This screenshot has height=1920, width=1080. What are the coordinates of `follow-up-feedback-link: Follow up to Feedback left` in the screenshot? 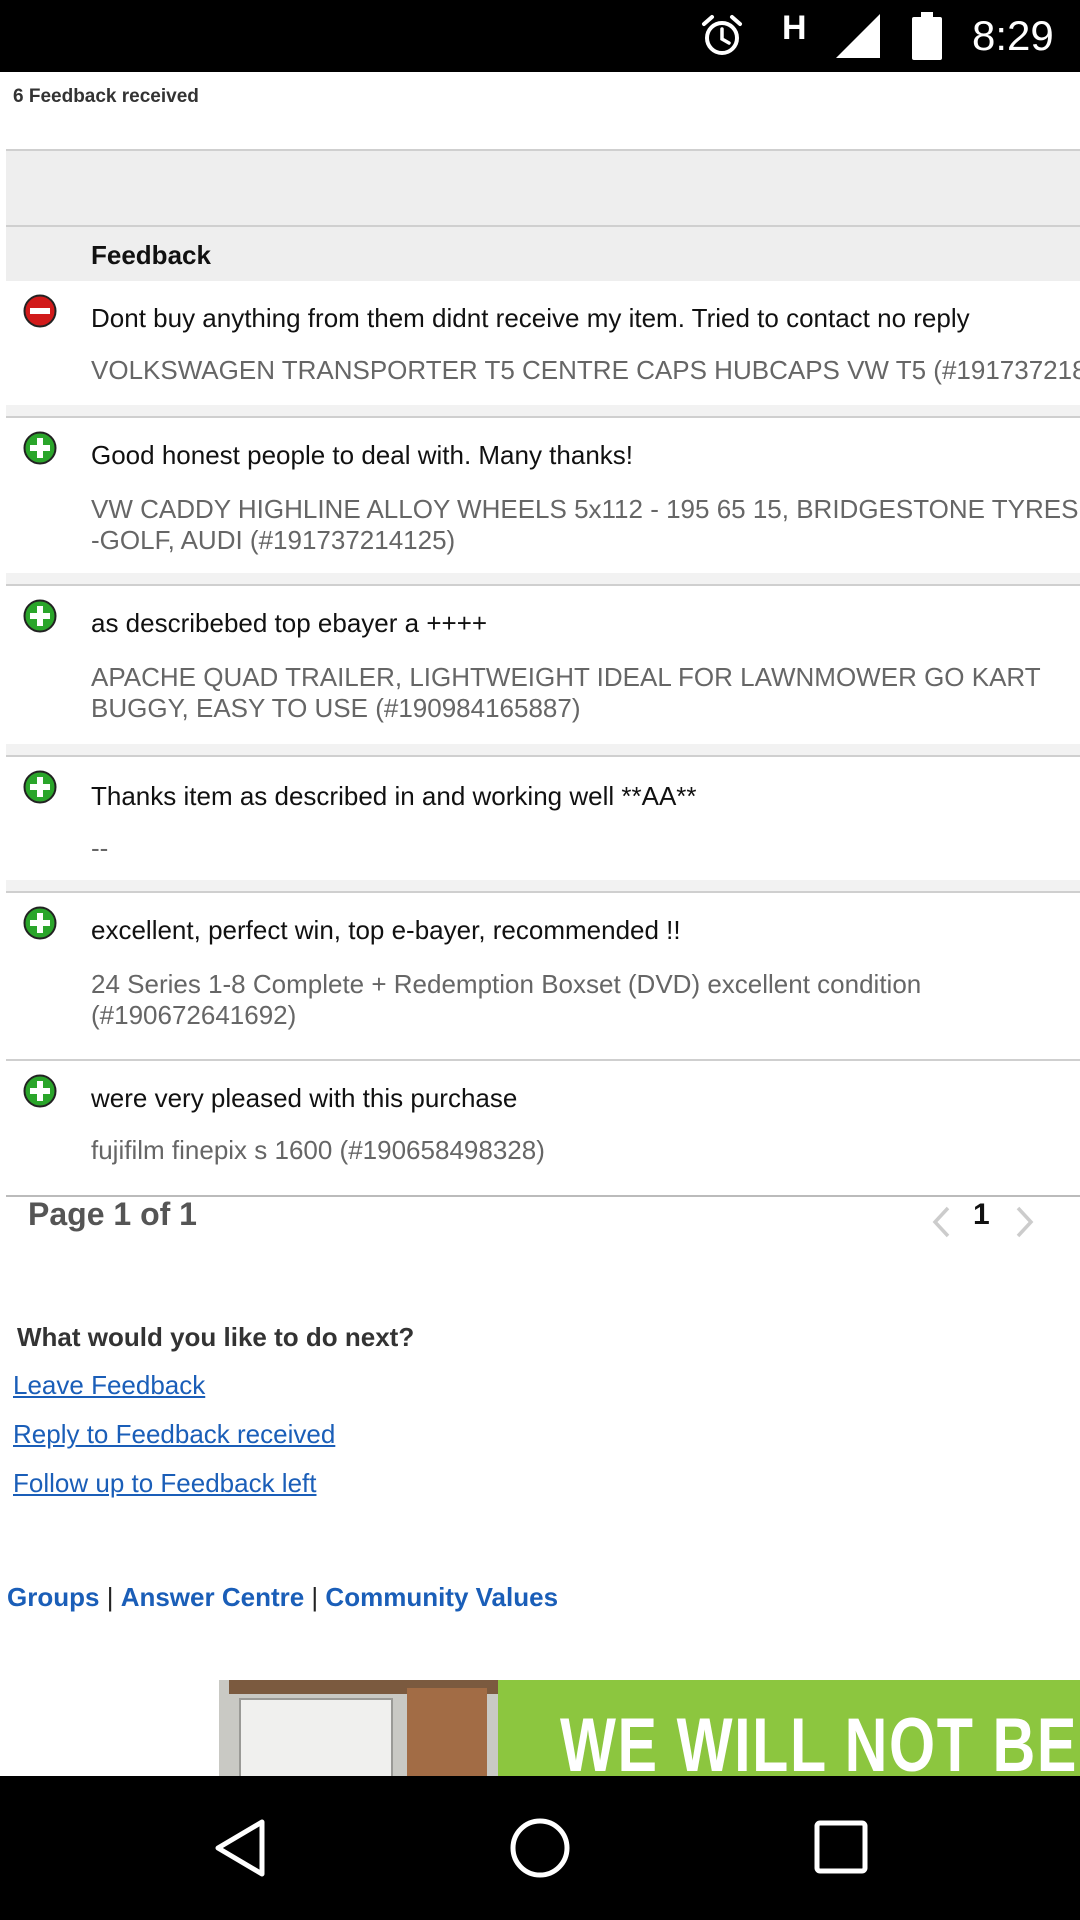 It's located at (165, 1483).